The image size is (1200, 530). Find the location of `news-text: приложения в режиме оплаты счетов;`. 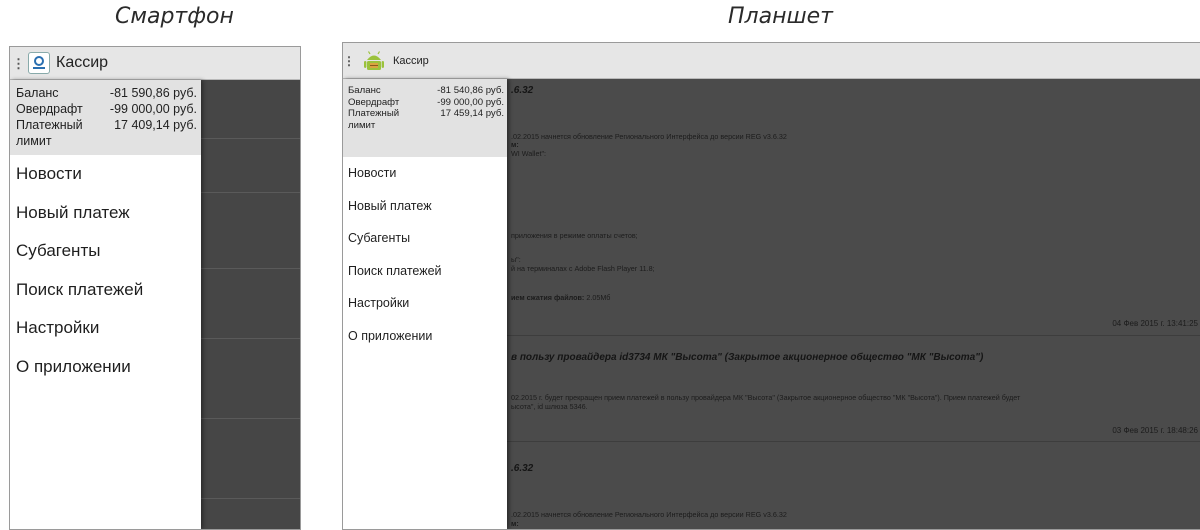

news-text: приложения в режиме оплаты счетов; is located at coordinates (574, 235).